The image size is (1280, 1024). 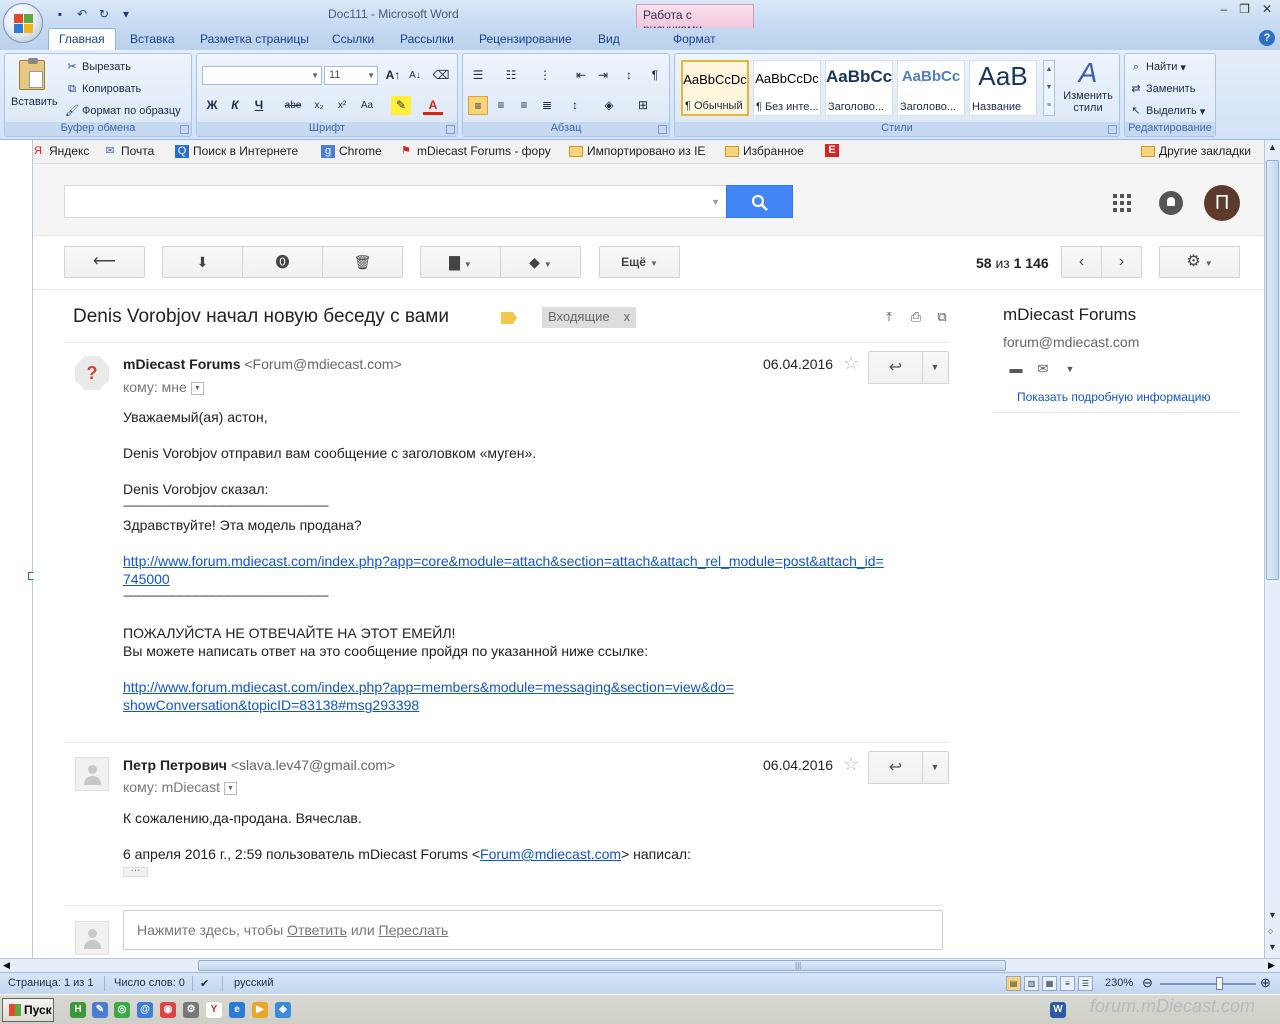 I want to click on network-icon: ⚙, so click(x=191, y=1010).